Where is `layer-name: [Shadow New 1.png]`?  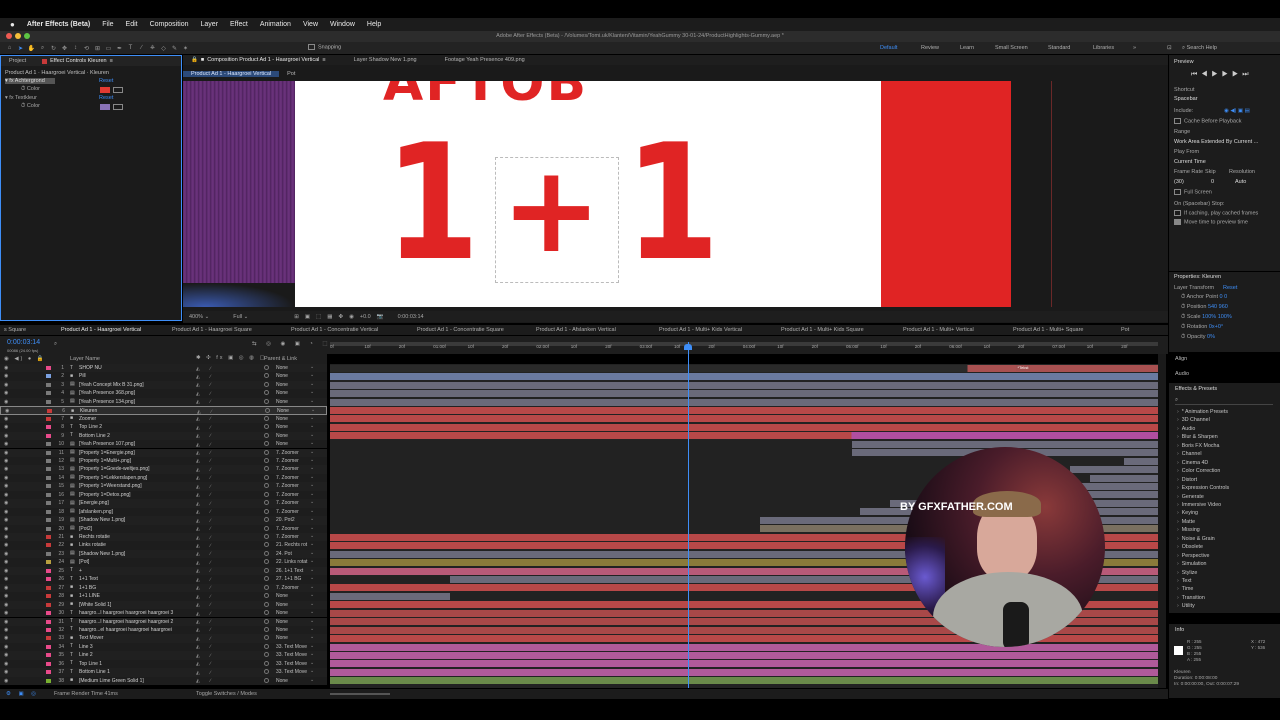
layer-name: [Shadow New 1.png] is located at coordinates (102, 554).